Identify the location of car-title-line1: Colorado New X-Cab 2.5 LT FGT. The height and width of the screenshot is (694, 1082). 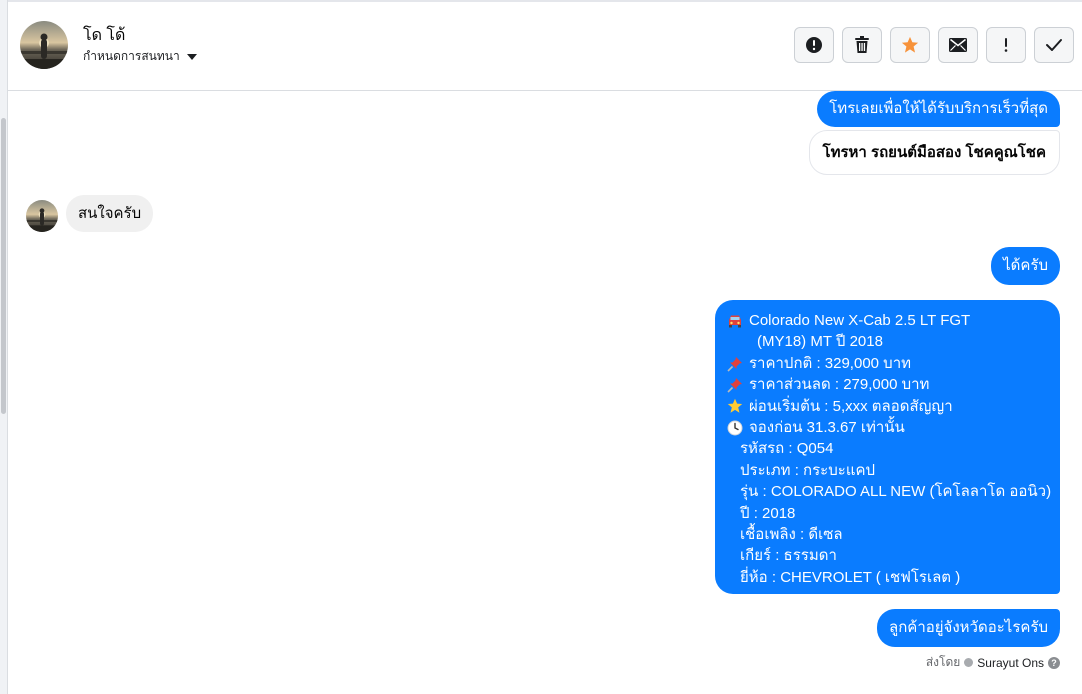
(860, 320).